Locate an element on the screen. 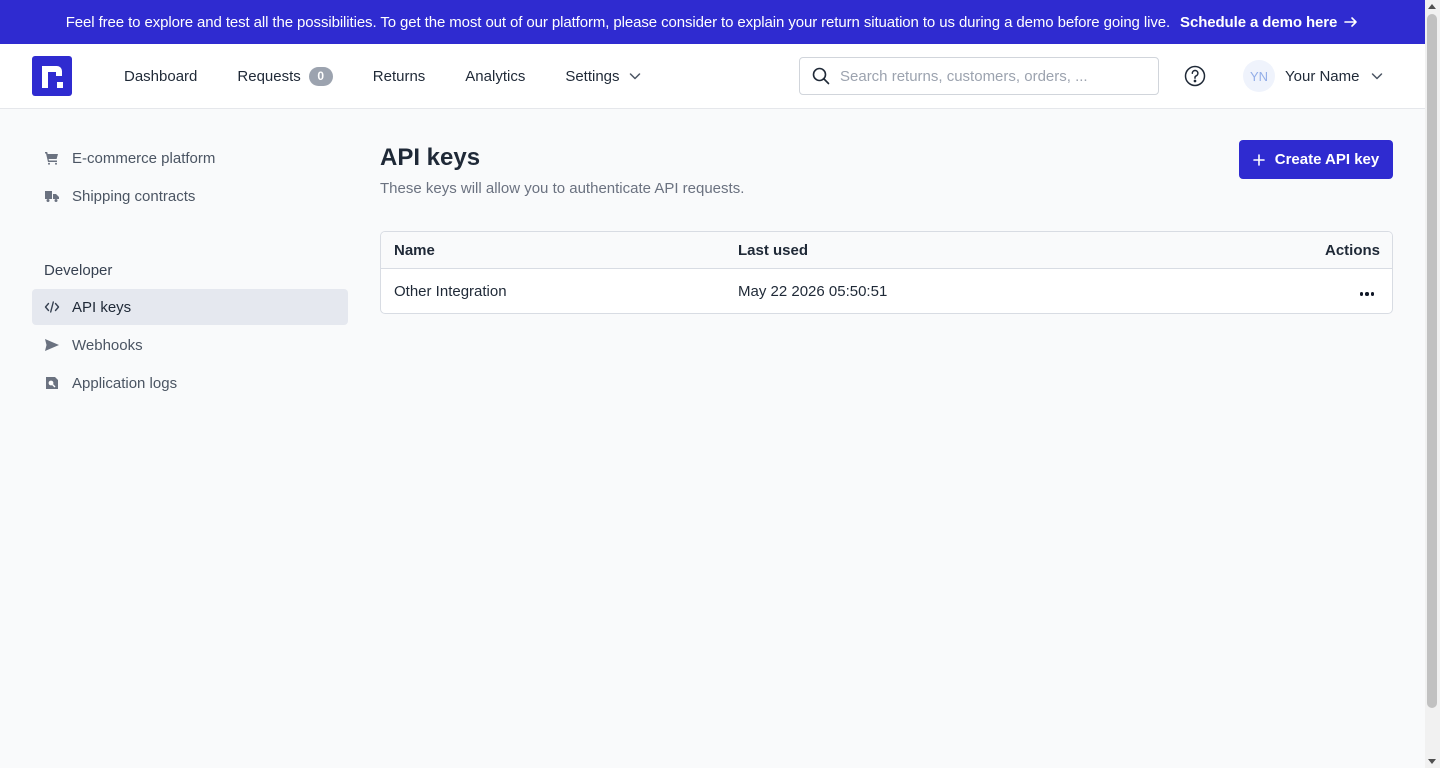 This screenshot has height=768, width=1440. scroll-up-icon is located at coordinates (1432, 6).